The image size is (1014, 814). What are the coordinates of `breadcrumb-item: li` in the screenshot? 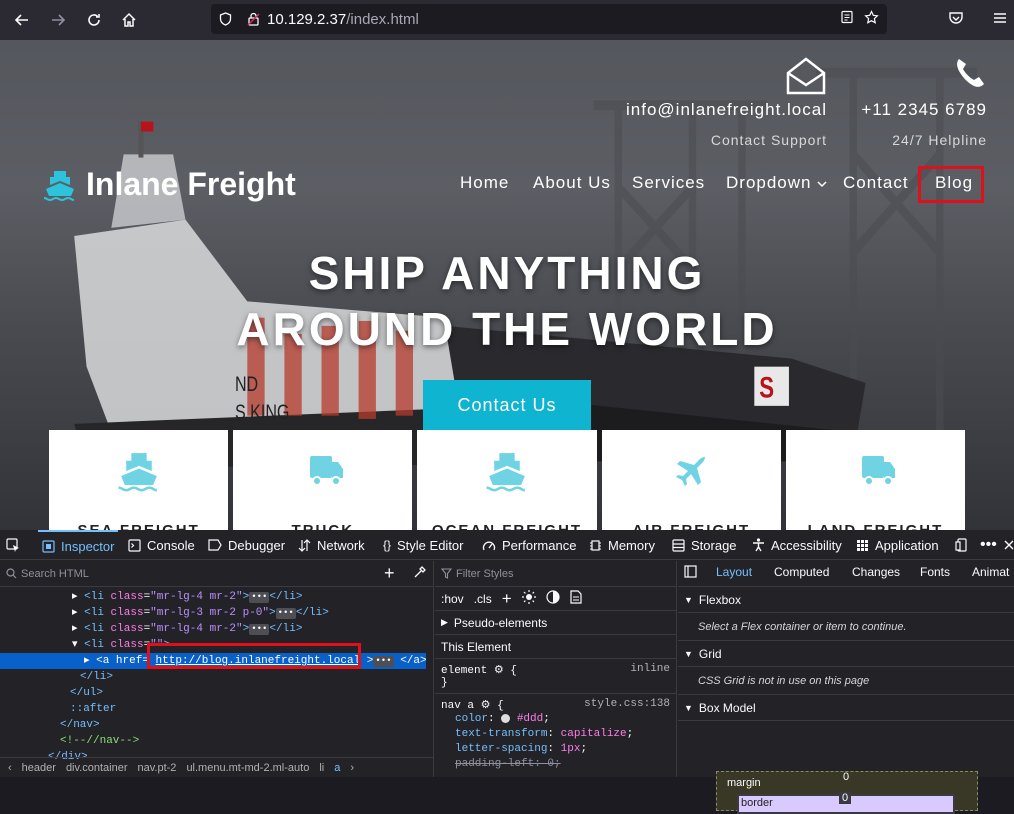 It's located at (321, 768).